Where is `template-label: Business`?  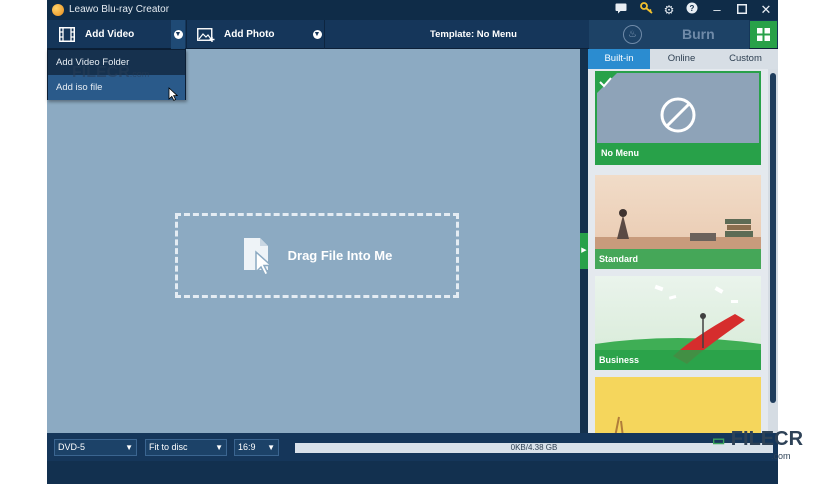
template-label: Business is located at coordinates (678, 360).